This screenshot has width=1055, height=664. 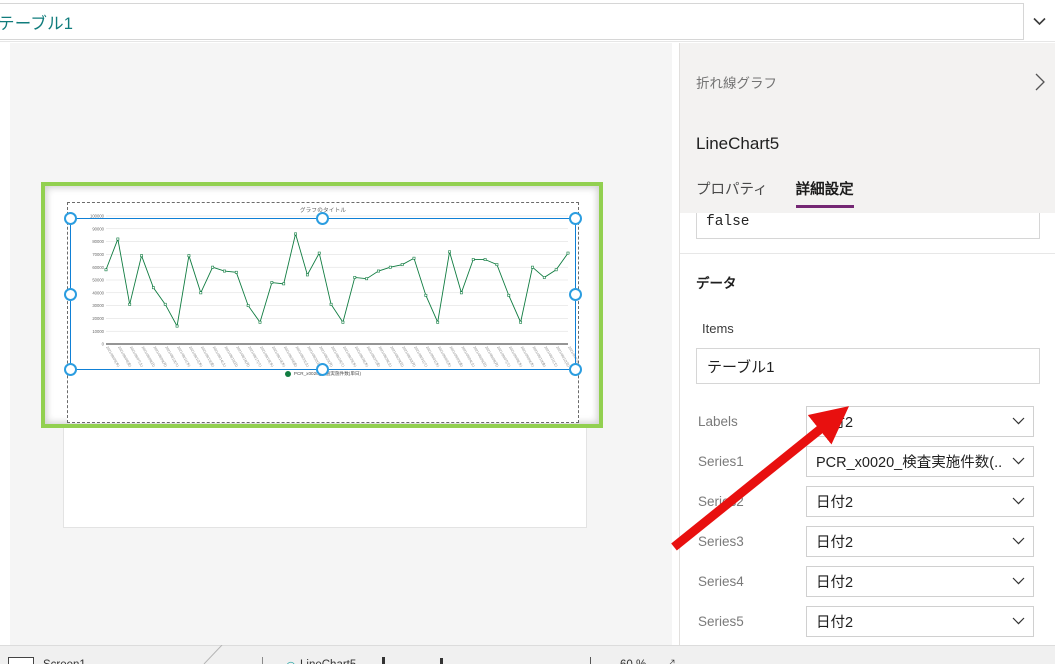 I want to click on dropdown-value-series4: 日付2, so click(x=835, y=582).